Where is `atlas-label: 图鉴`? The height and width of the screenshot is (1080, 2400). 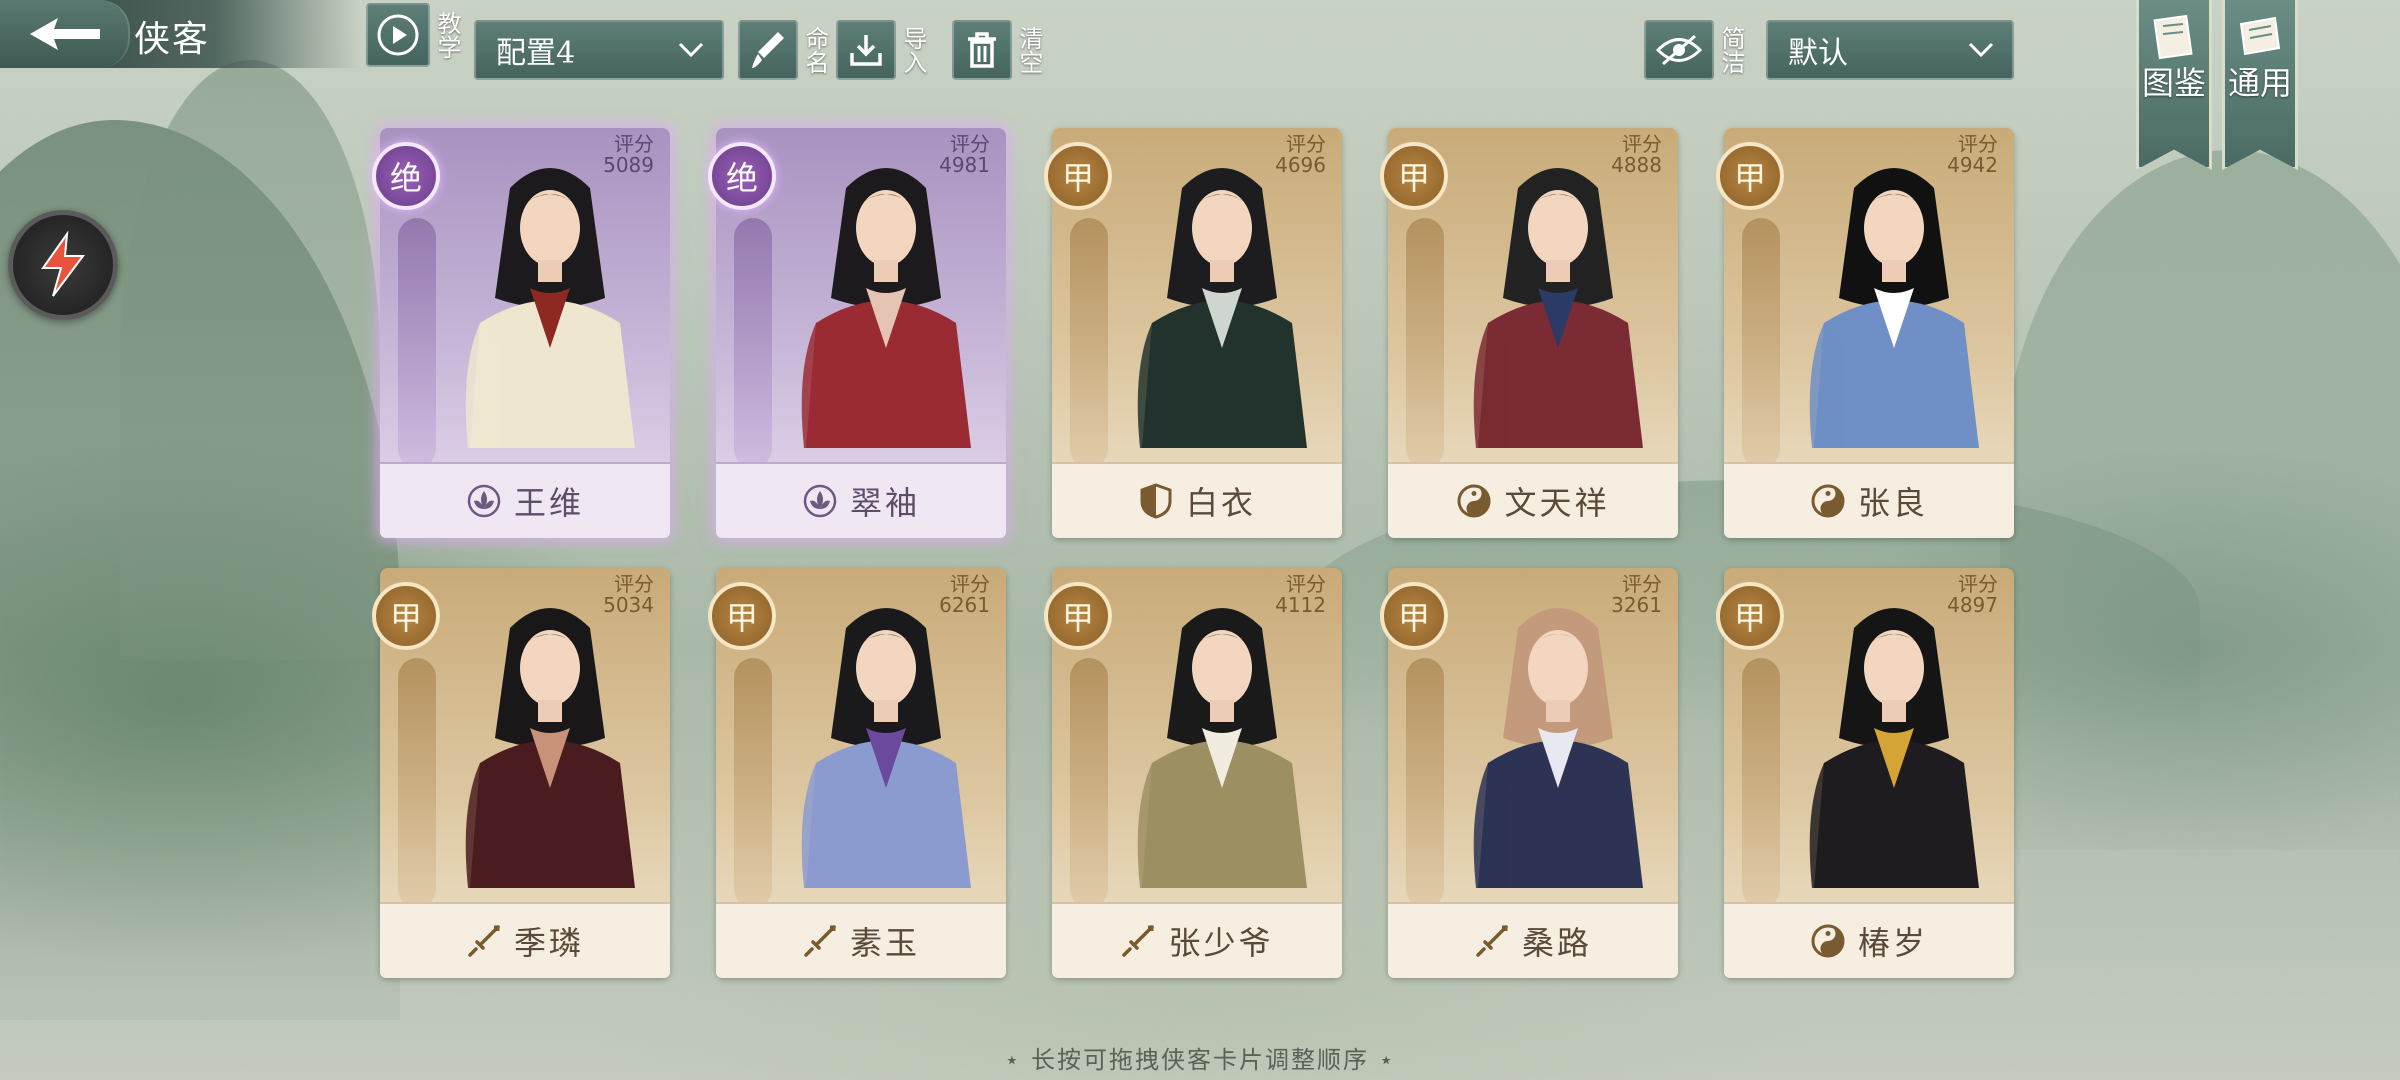 atlas-label: 图鉴 is located at coordinates (2173, 83).